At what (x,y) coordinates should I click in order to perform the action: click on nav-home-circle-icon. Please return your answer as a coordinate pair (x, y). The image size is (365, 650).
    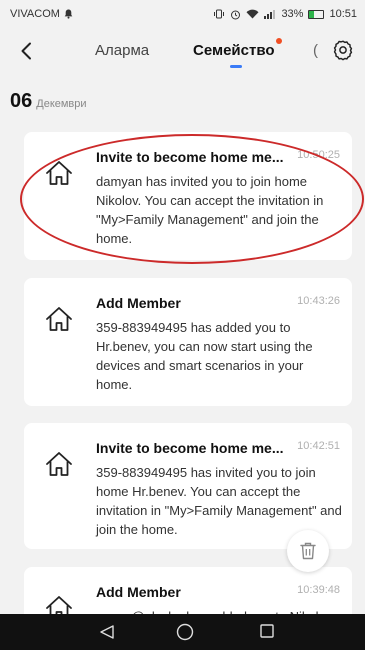
    Looking at the image, I should click on (185, 632).